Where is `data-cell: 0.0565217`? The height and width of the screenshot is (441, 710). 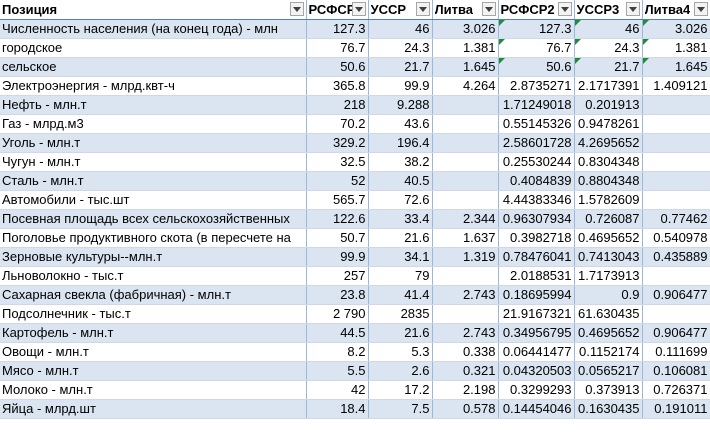 data-cell: 0.0565217 is located at coordinates (608, 371).